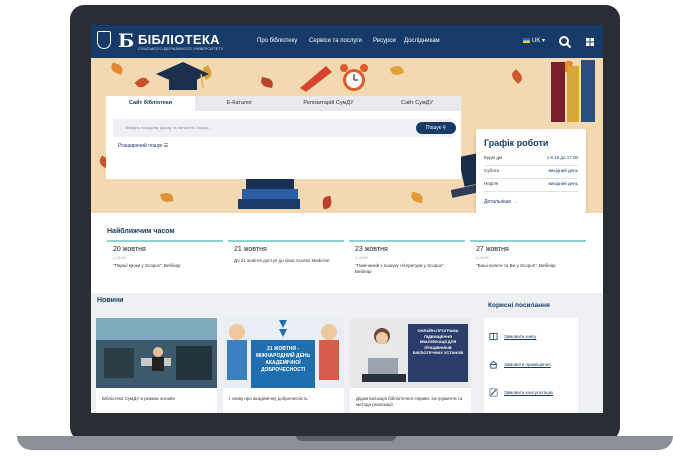 Image resolution: width=673 pixels, height=458 pixels. What do you see at coordinates (492, 170) in the screenshot?
I see `schedule-day: Субота` at bounding box center [492, 170].